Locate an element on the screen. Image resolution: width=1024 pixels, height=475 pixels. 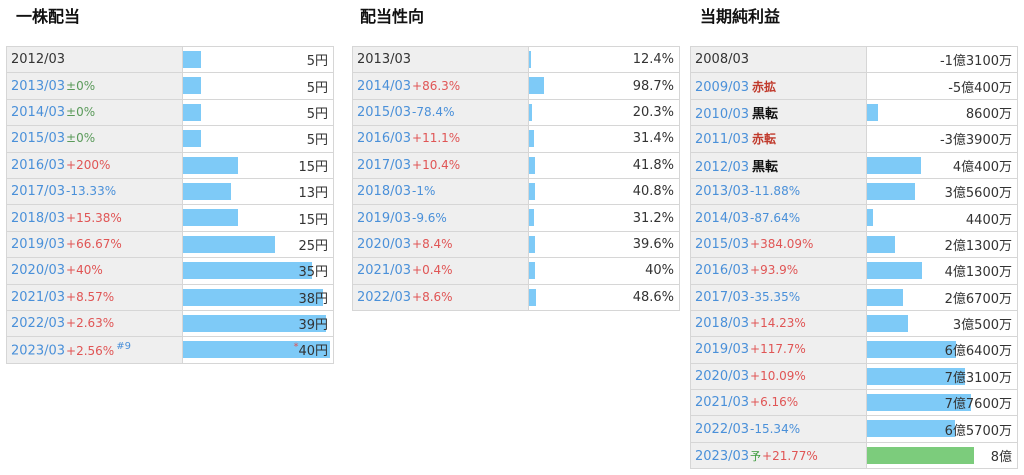
table-row: 2013/03 12.4% is located at coordinates (516, 59).